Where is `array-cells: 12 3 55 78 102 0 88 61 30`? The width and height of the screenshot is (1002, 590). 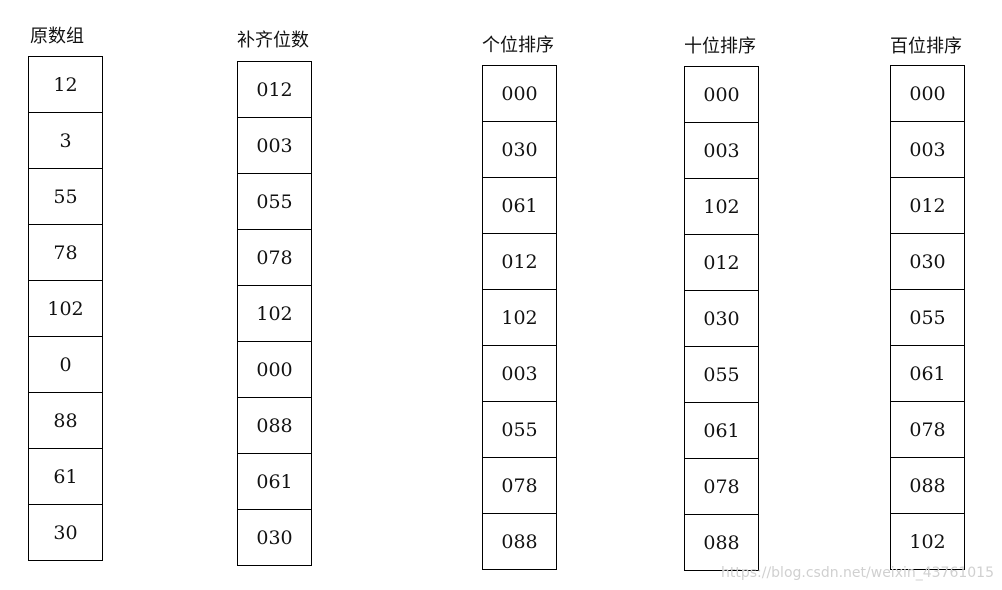
array-cells: 12 3 55 78 102 0 88 61 30 is located at coordinates (65, 308).